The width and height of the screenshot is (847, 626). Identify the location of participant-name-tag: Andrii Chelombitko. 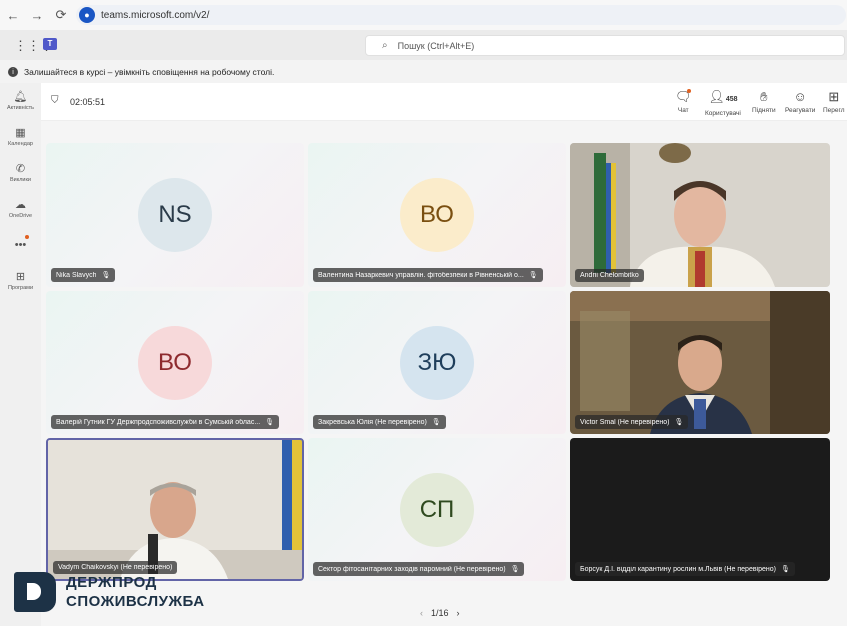
(609, 275).